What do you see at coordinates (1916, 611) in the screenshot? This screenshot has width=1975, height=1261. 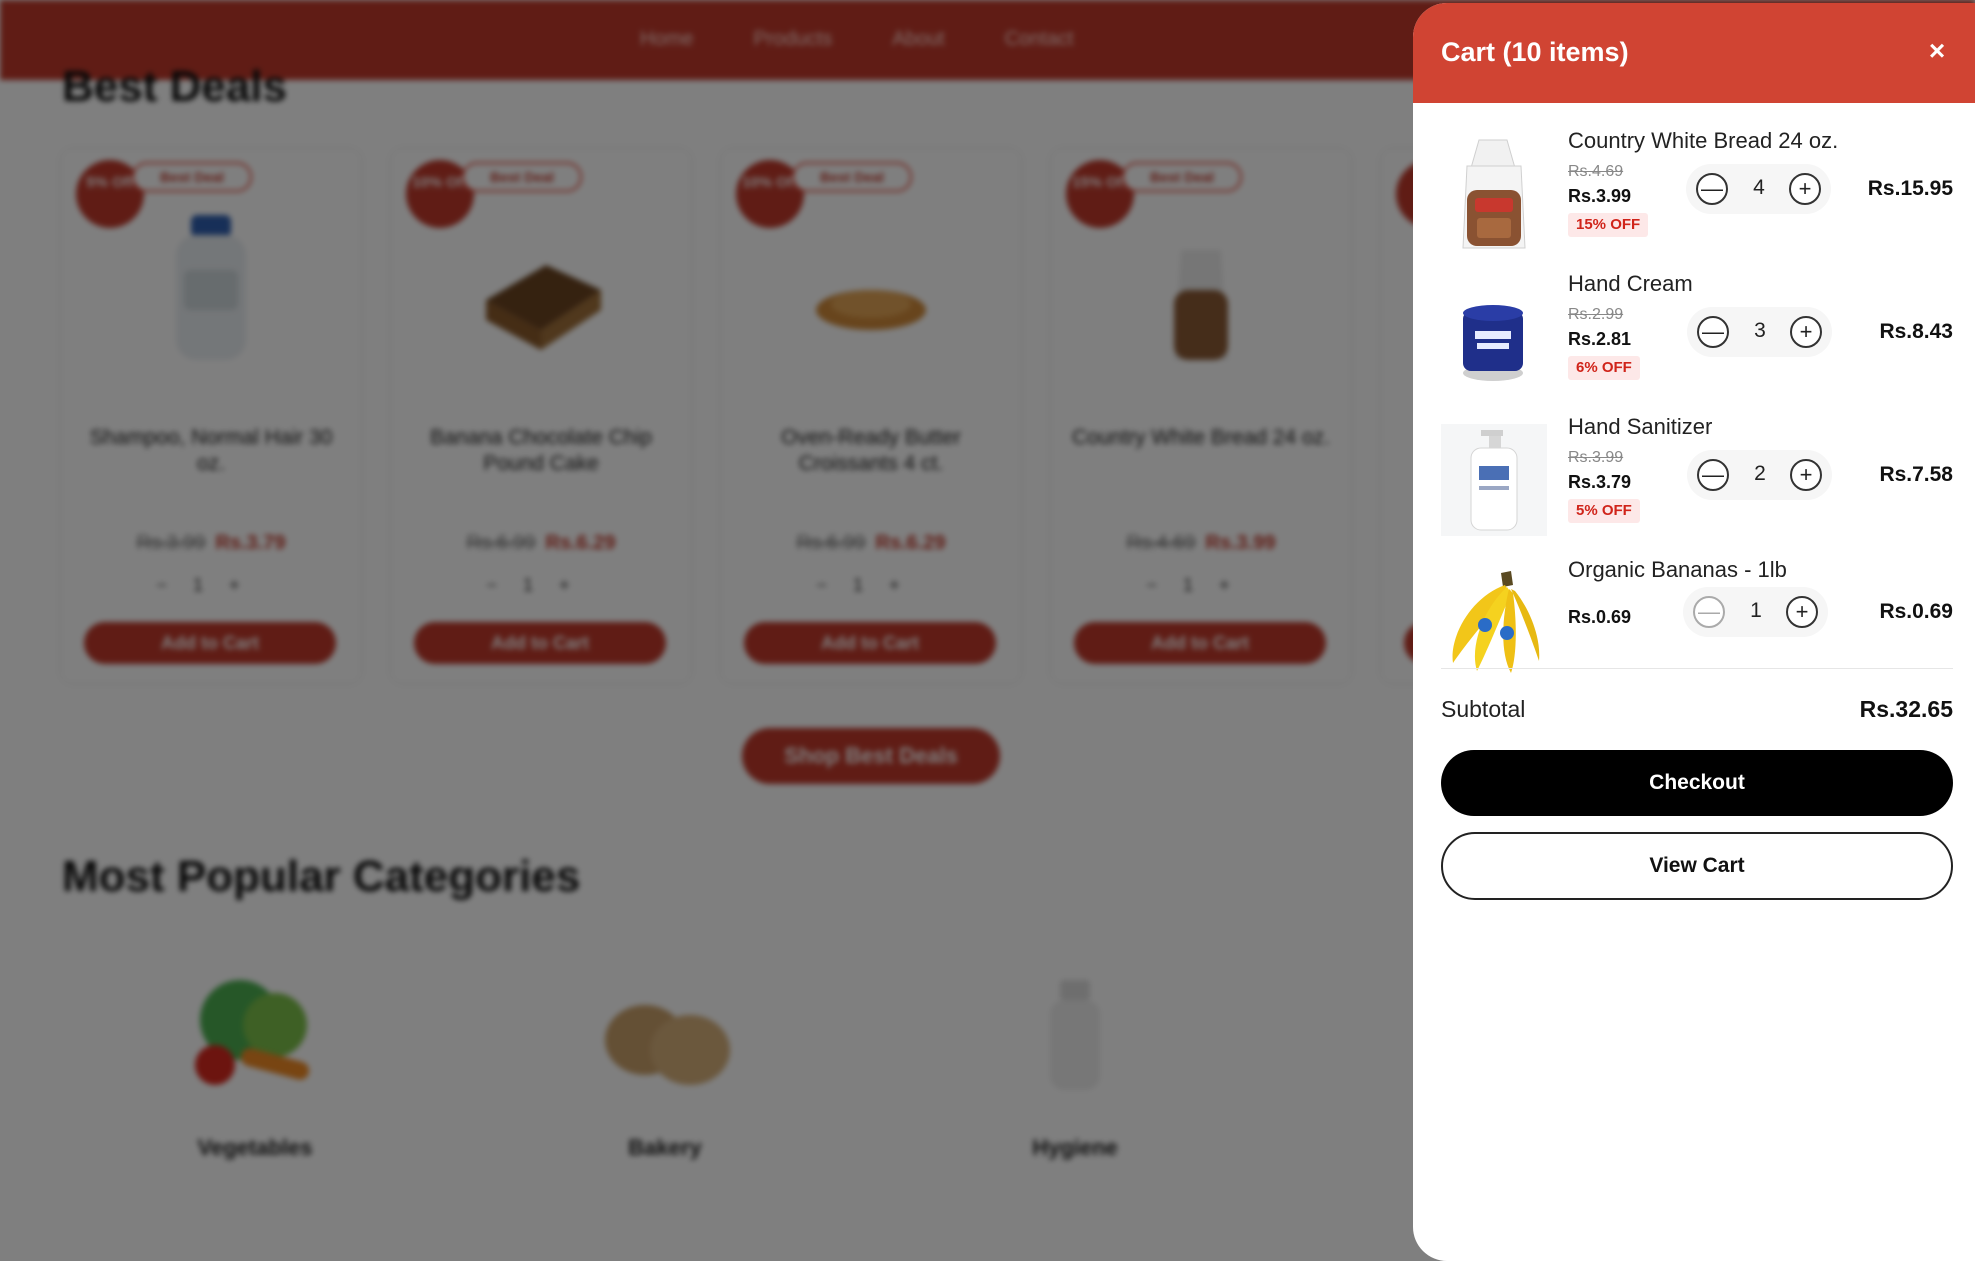 I see `item-line-total: Rs.0.69` at bounding box center [1916, 611].